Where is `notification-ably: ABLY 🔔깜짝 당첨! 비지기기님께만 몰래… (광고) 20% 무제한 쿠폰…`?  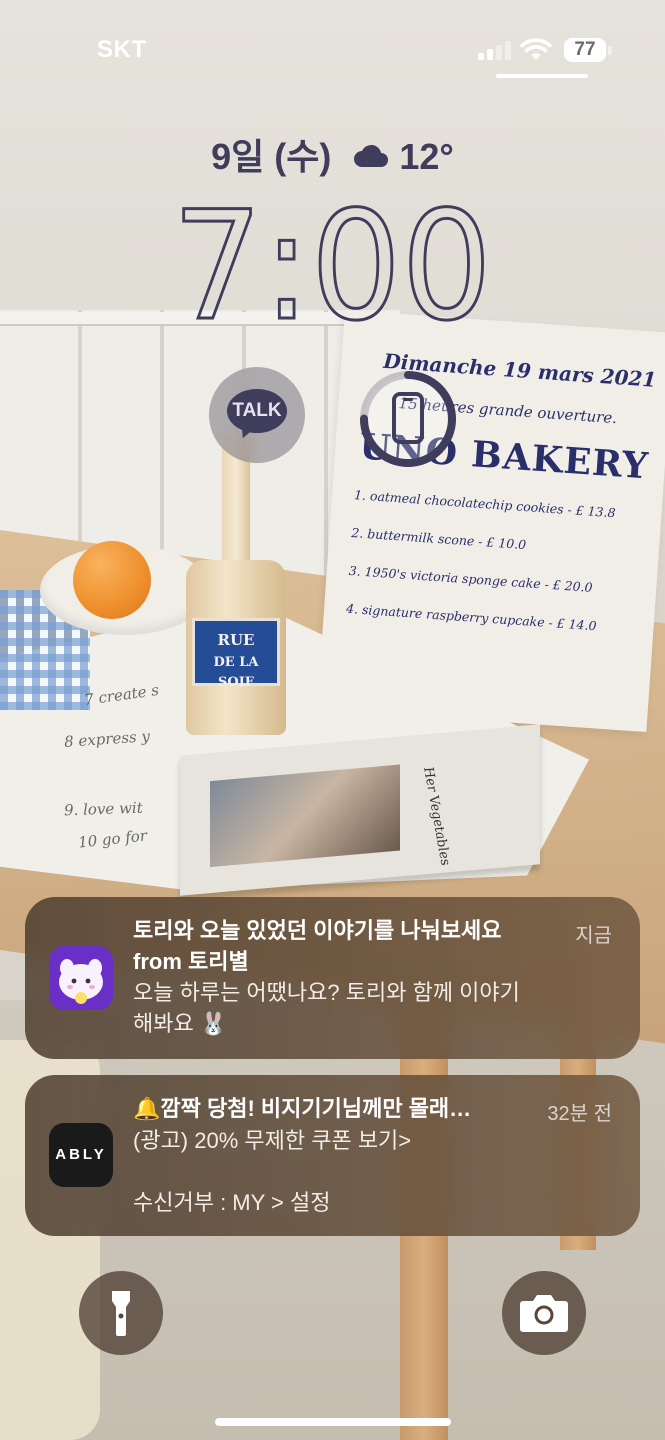 notification-ably: ABLY 🔔깜짝 당첨! 비지기기님께만 몰래… (광고) 20% 무제한 쿠폰… is located at coordinates (332, 1155).